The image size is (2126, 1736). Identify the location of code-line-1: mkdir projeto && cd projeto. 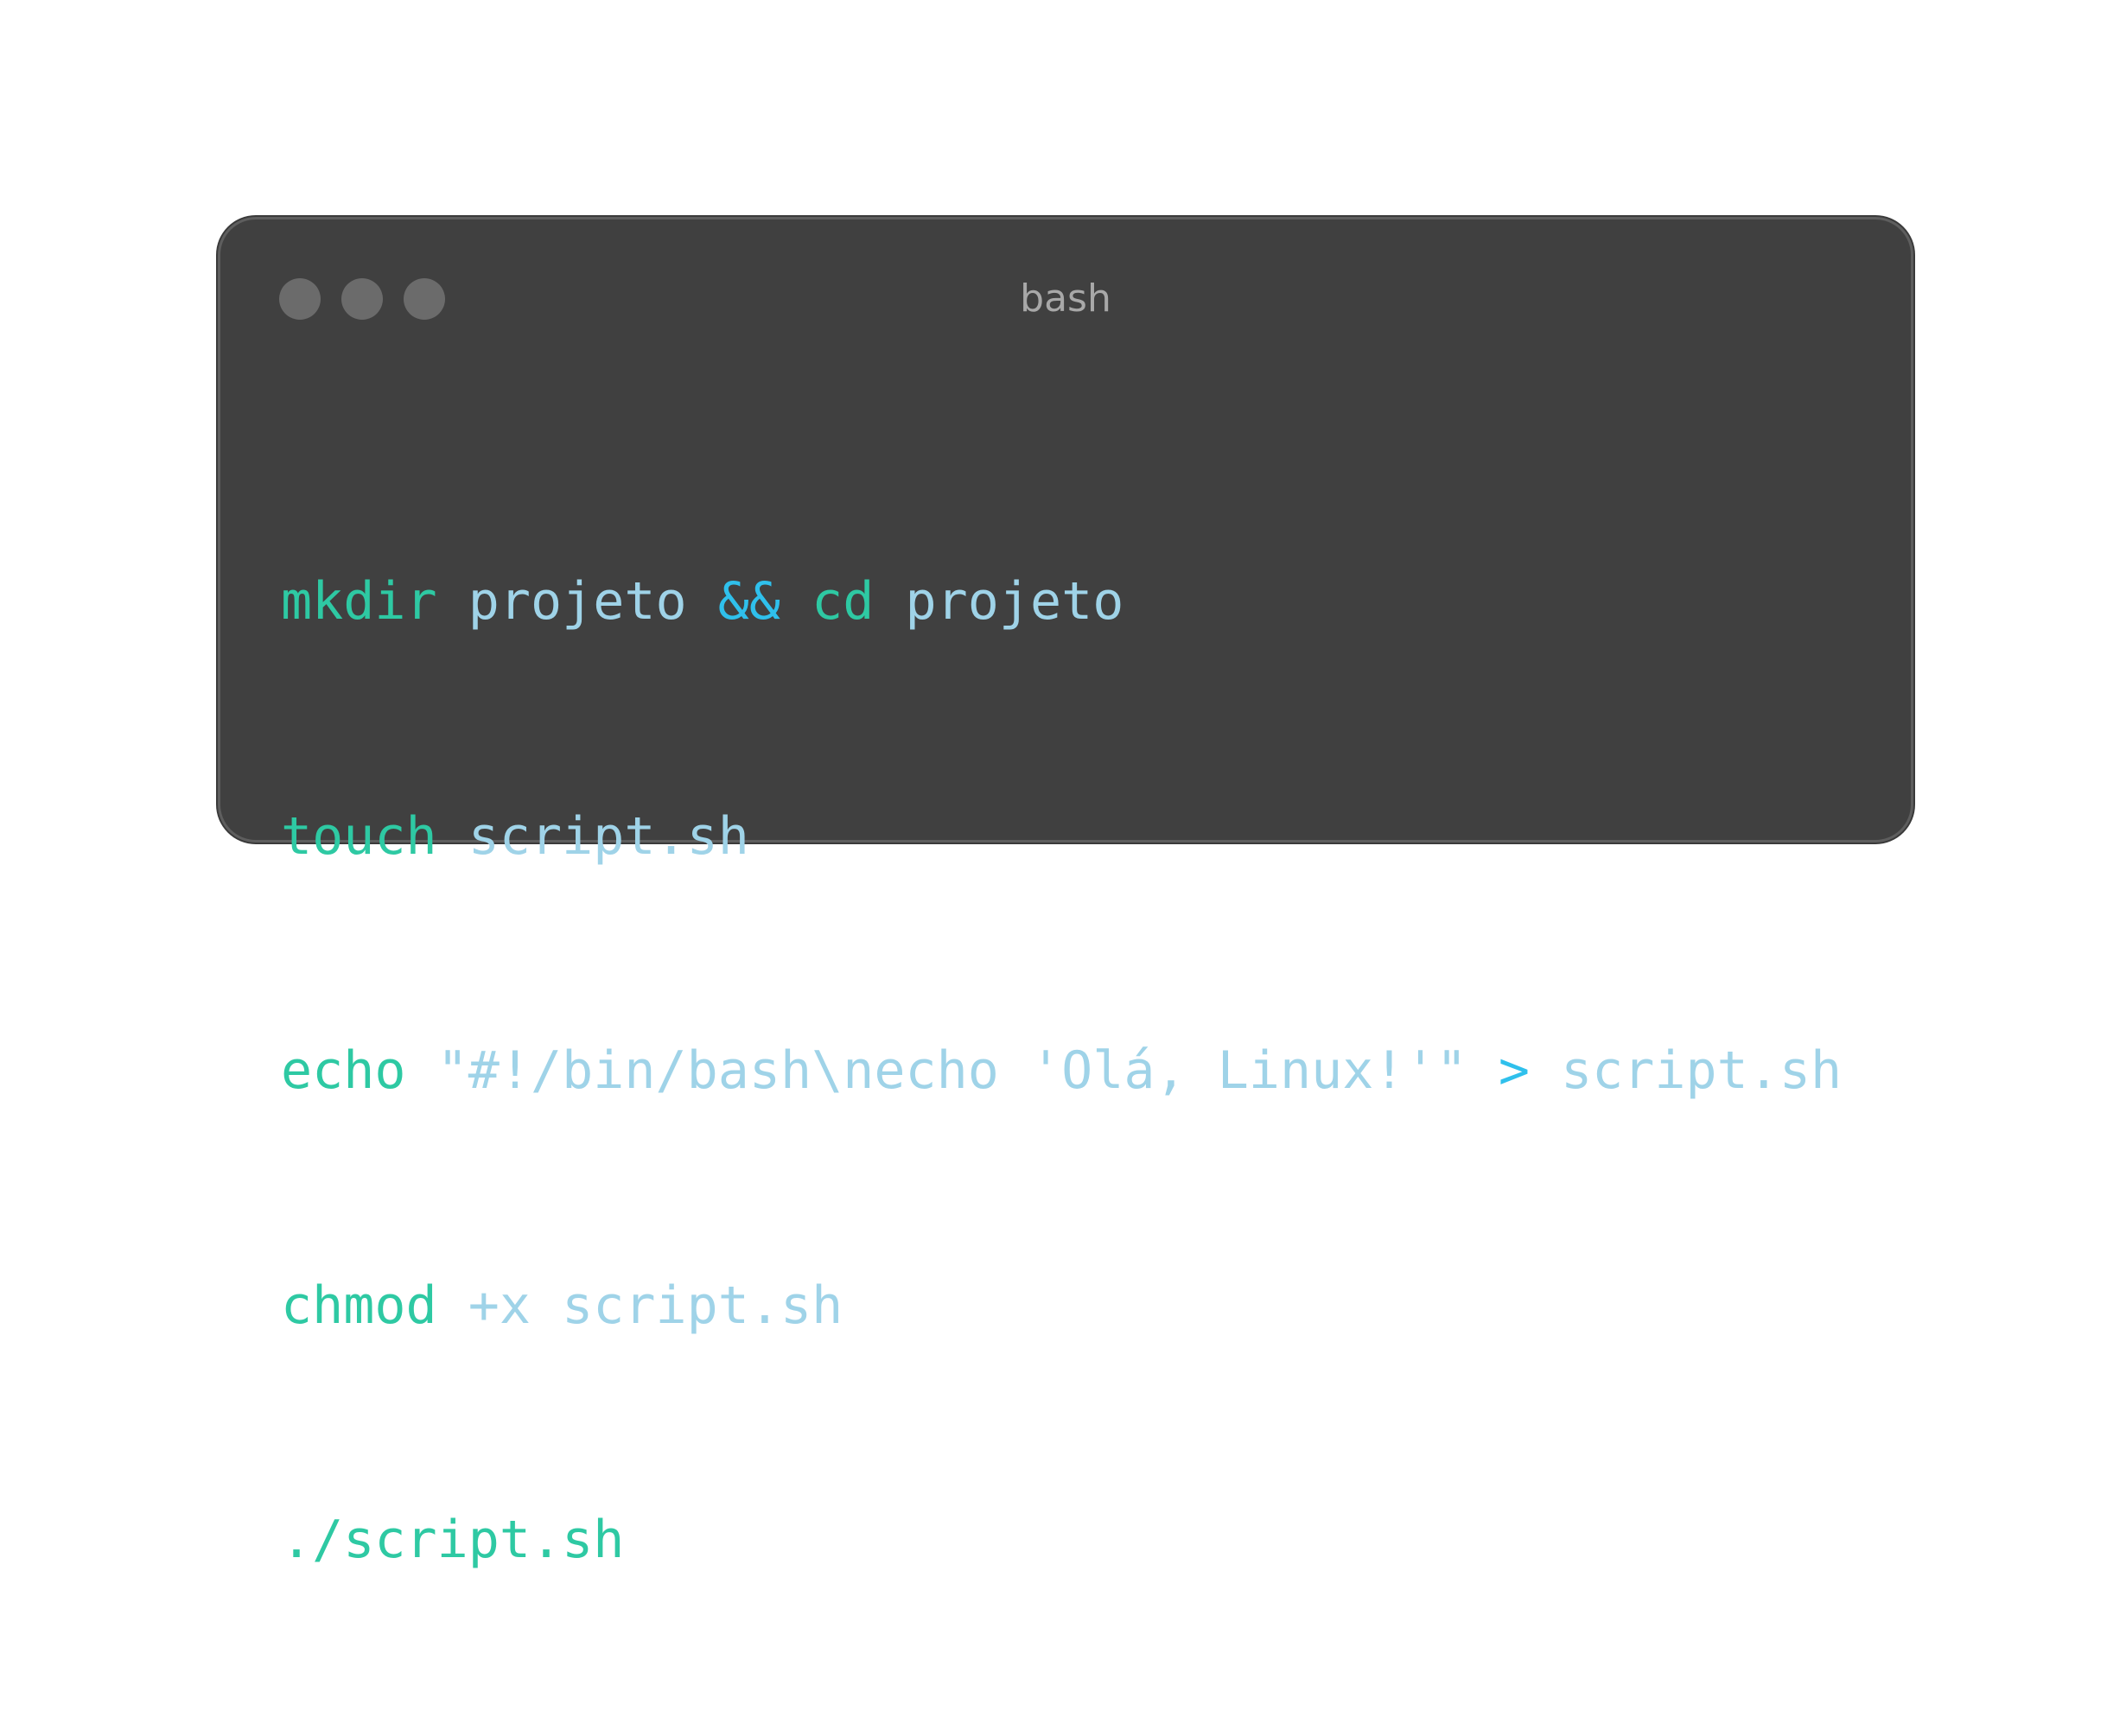
(1062, 602).